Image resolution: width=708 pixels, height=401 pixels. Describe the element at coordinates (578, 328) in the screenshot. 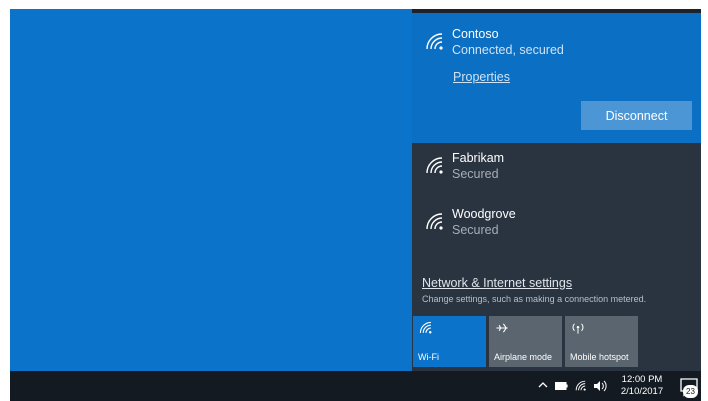

I see `hotspot-icon` at that location.